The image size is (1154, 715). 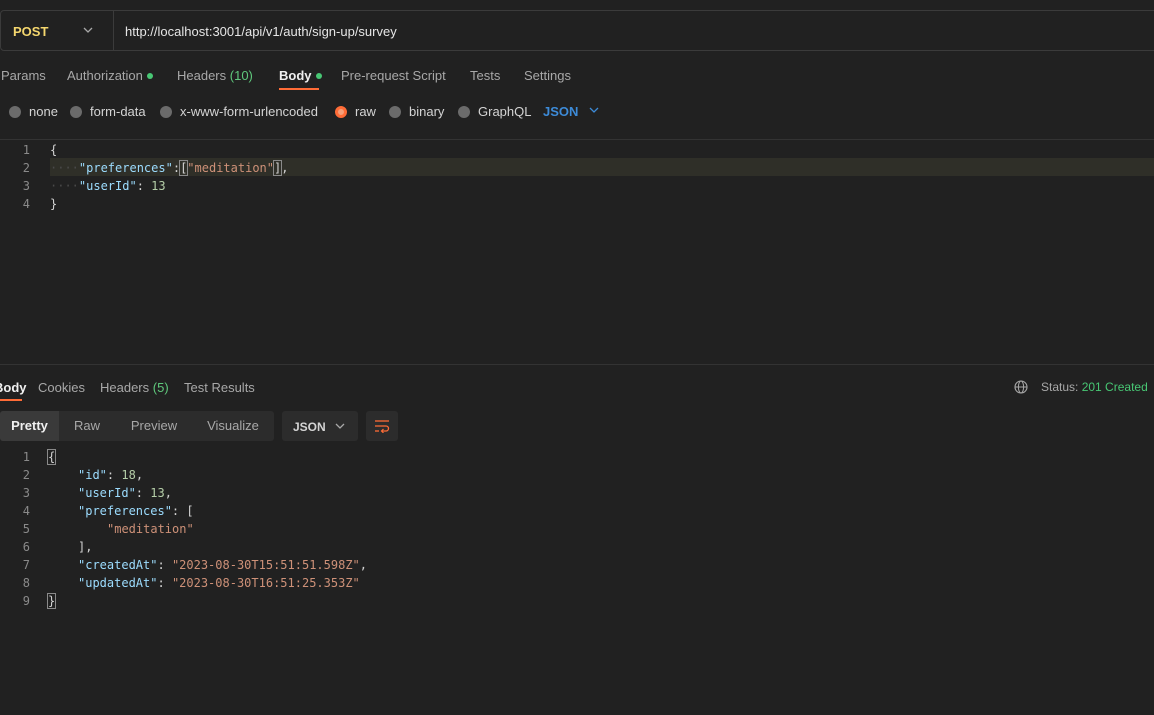 What do you see at coordinates (26, 601) in the screenshot?
I see `line-number: 9` at bounding box center [26, 601].